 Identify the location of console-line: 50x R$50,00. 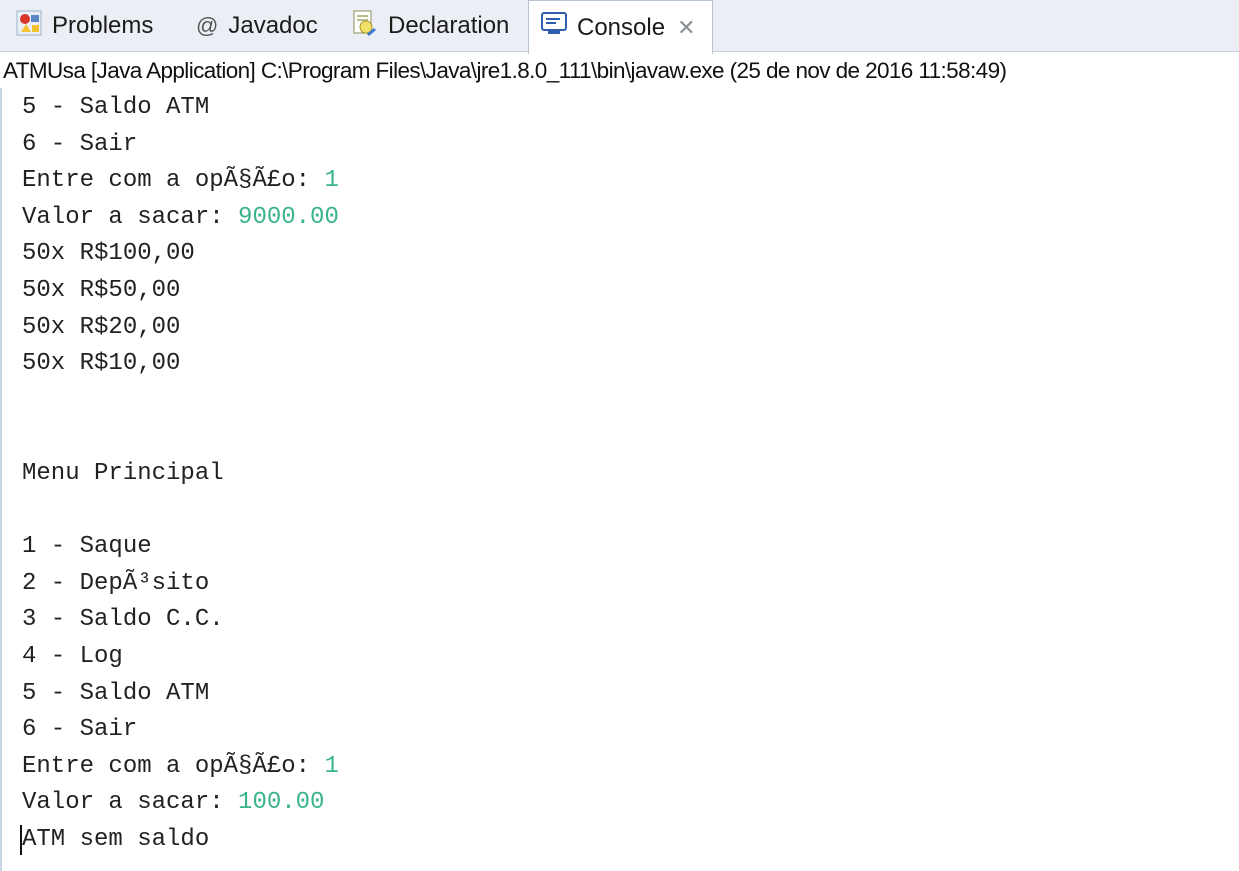
(101, 291).